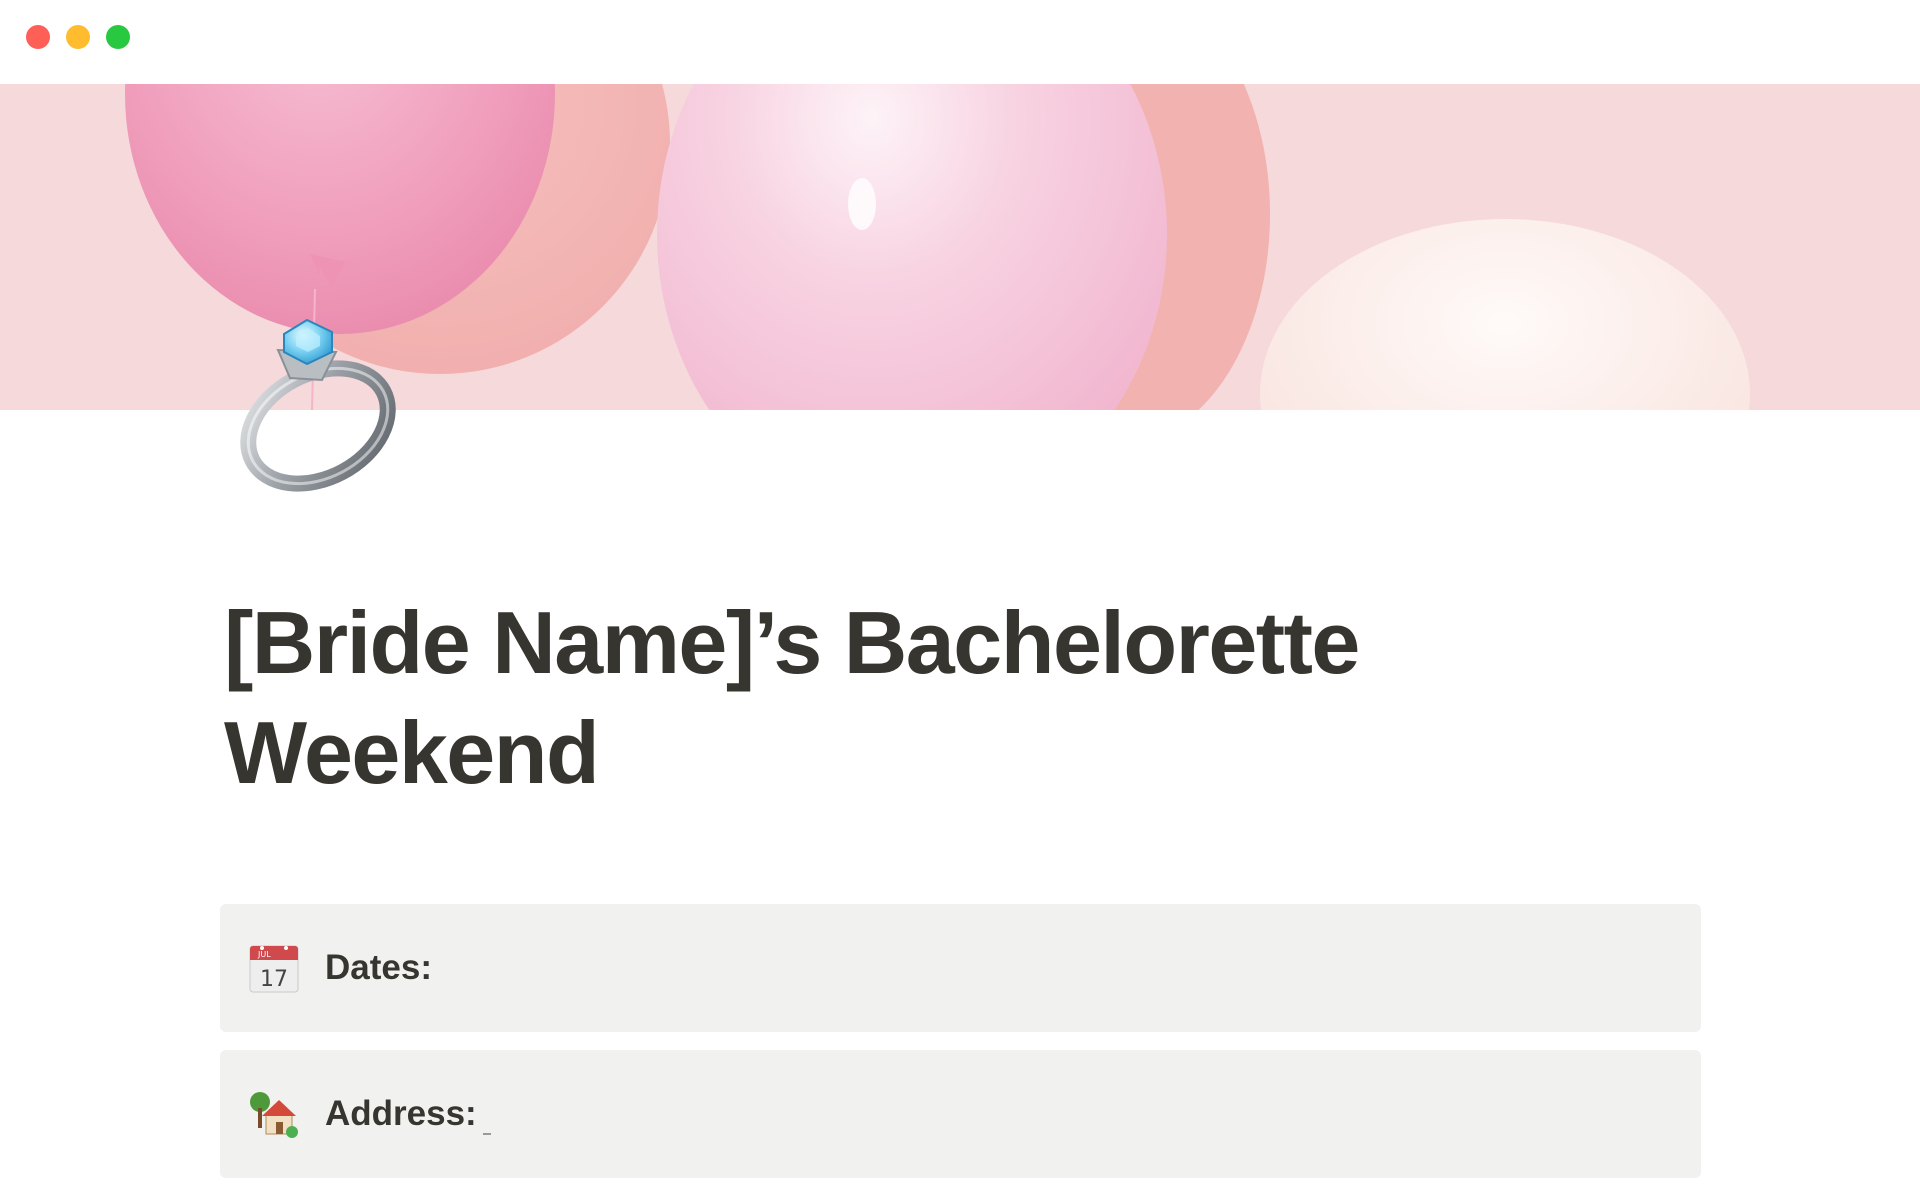  What do you see at coordinates (924, 698) in the screenshot?
I see `page-title: [Bride Name]’s Bachelorette Weekend` at bounding box center [924, 698].